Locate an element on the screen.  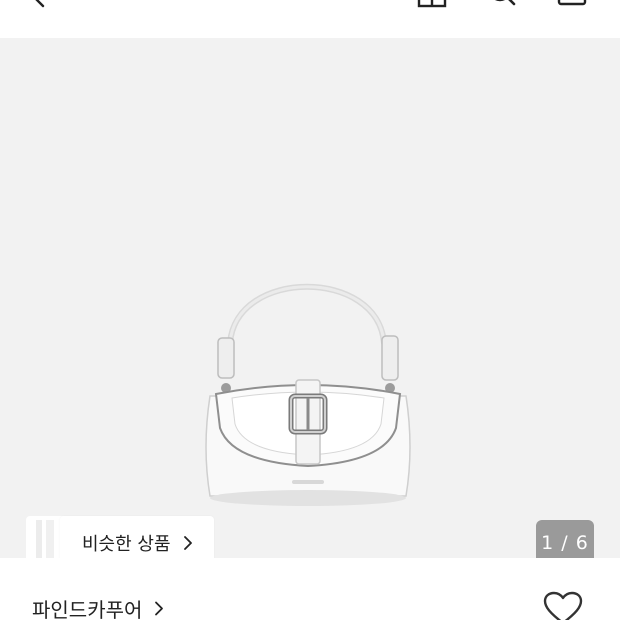
store-icon is located at coordinates (432, 4).